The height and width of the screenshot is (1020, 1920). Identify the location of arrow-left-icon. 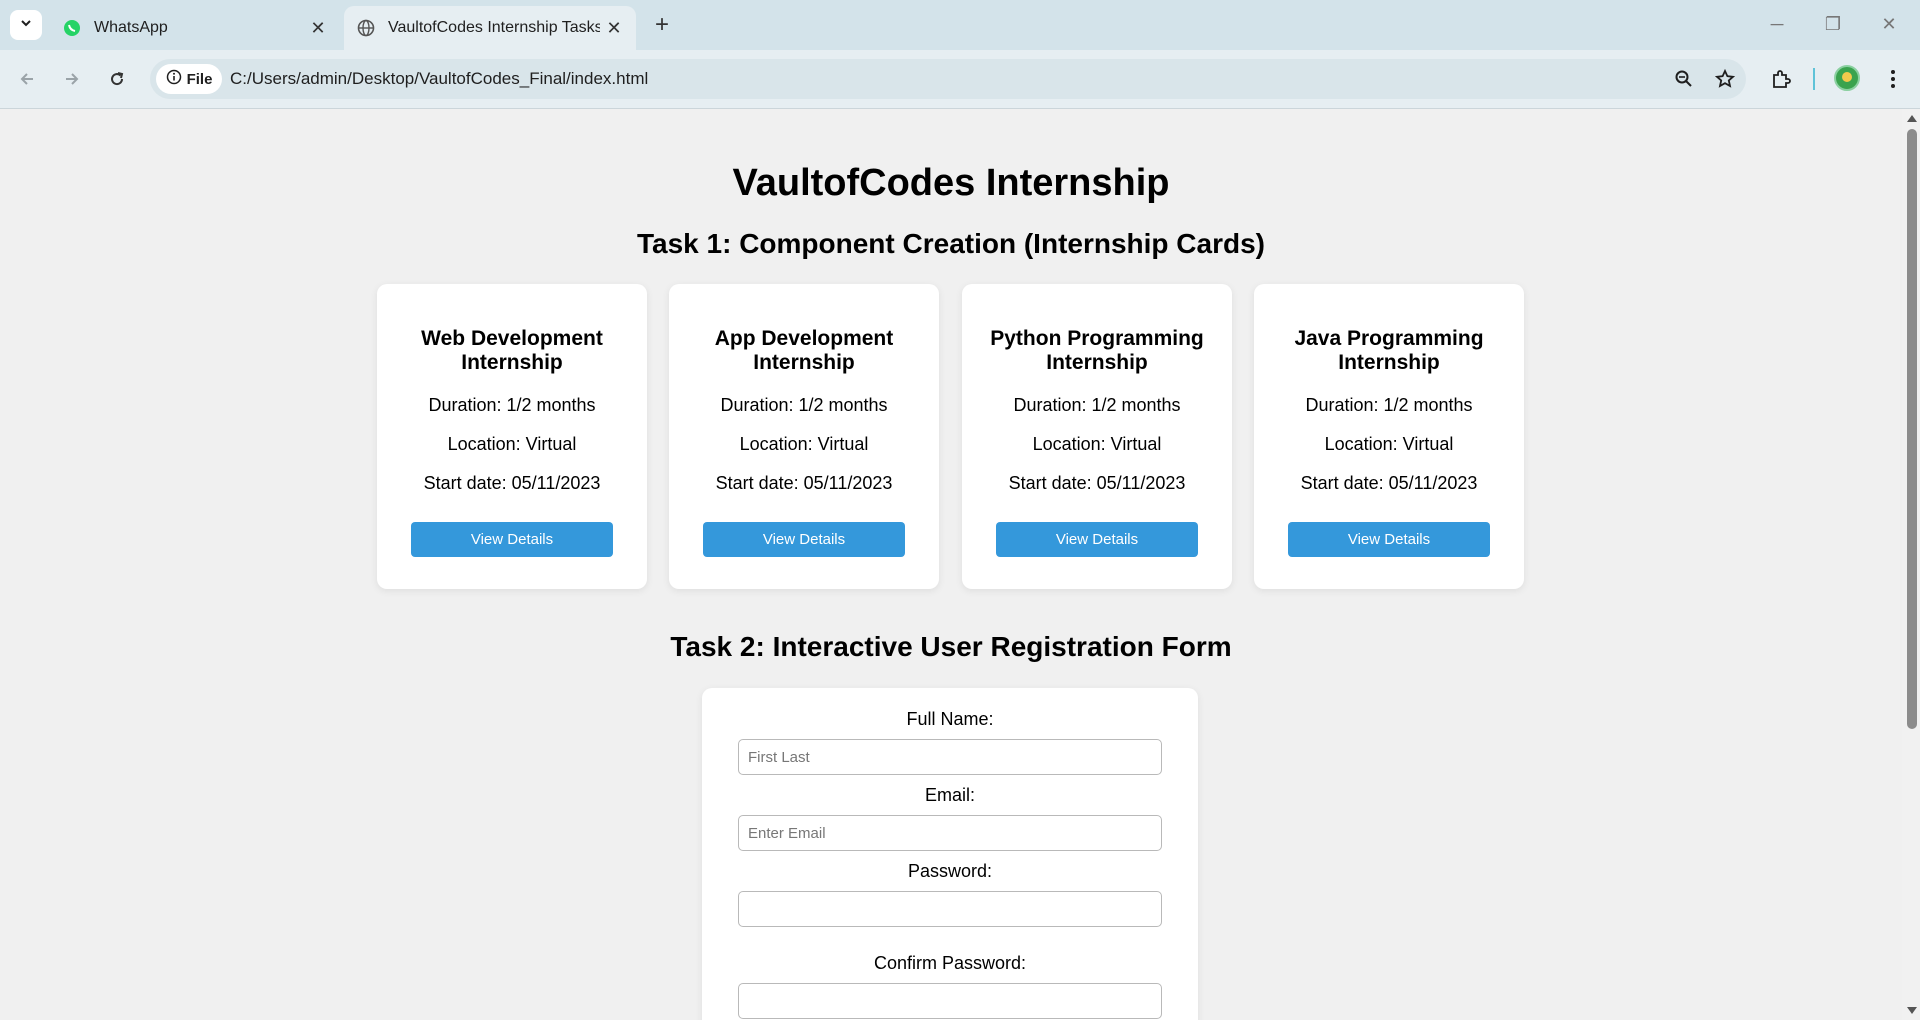
(26, 79).